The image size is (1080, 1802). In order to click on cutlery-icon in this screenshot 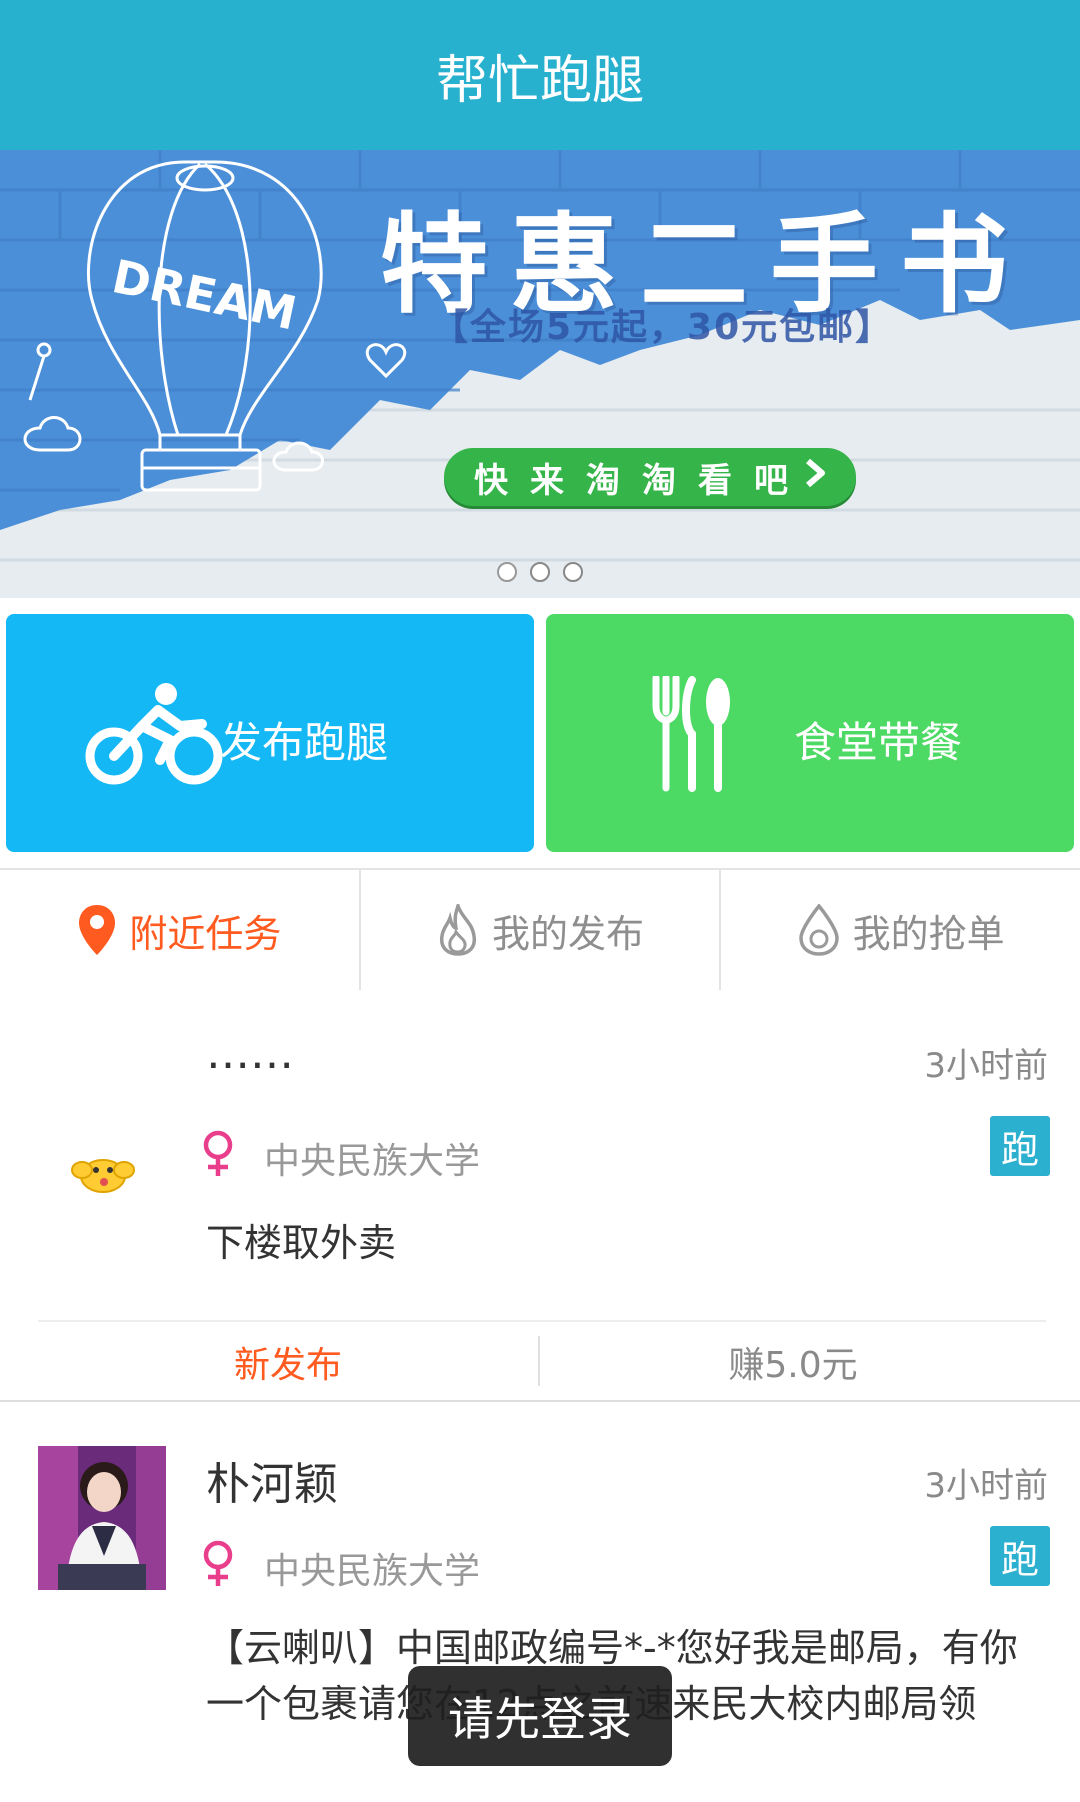, I will do `click(692, 738)`.